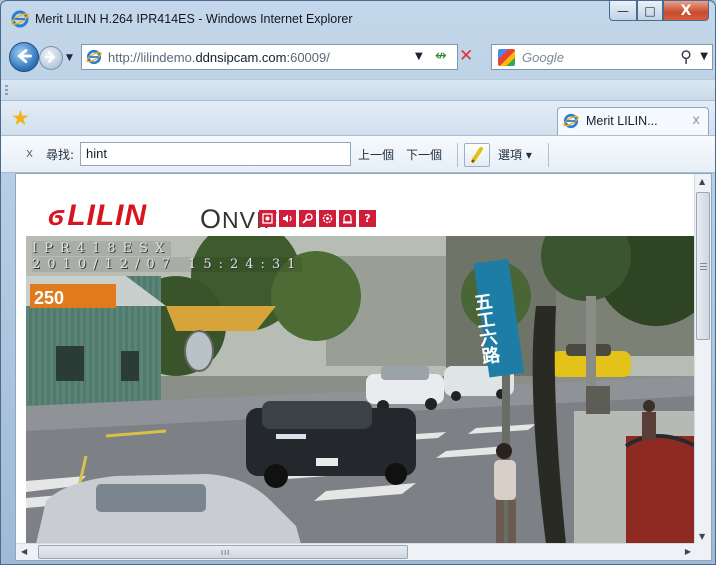 The width and height of the screenshot is (716, 565). What do you see at coordinates (688, 551) in the screenshot?
I see `scroll-right-icon: ▶` at bounding box center [688, 551].